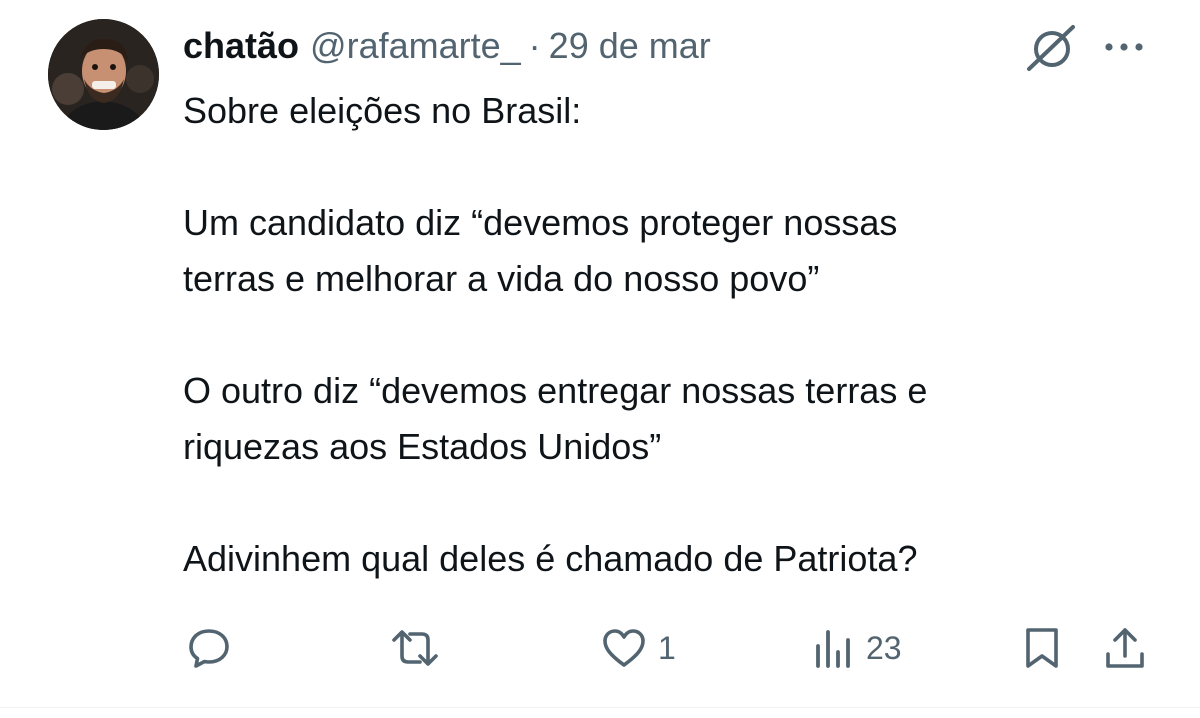  Describe the element at coordinates (415, 648) in the screenshot. I see `retweet-icon` at that location.